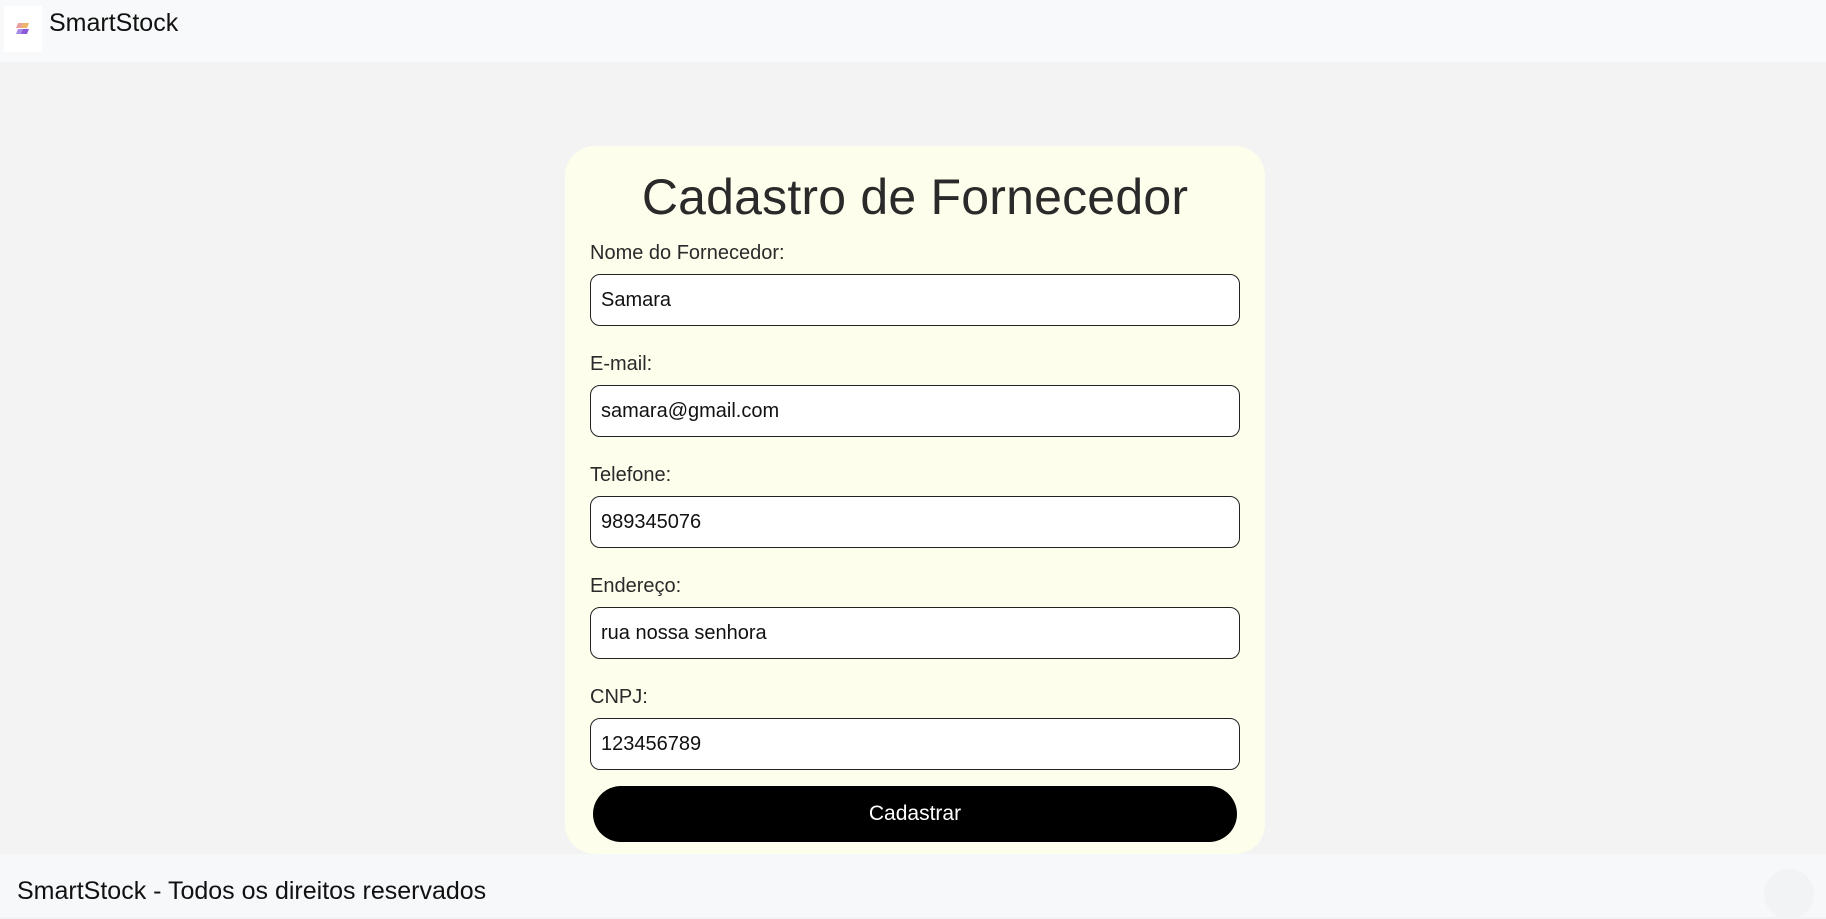 The image size is (1826, 919). Describe the element at coordinates (631, 475) in the screenshot. I see `telefone-label: Telefone:` at that location.